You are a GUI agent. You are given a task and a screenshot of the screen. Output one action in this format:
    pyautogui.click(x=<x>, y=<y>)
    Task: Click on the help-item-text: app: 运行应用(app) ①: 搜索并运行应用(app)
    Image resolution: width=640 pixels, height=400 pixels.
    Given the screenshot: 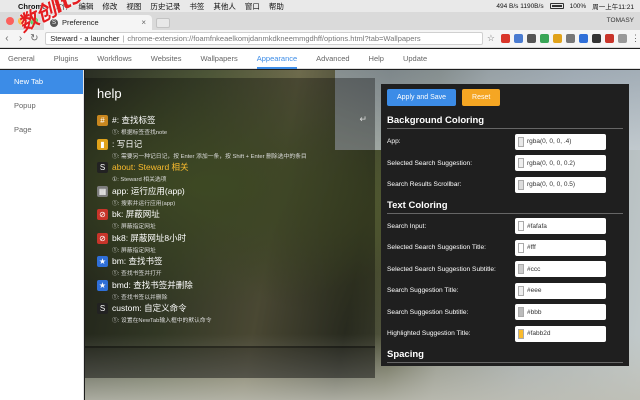 What is the action you would take?
    pyautogui.click(x=148, y=196)
    